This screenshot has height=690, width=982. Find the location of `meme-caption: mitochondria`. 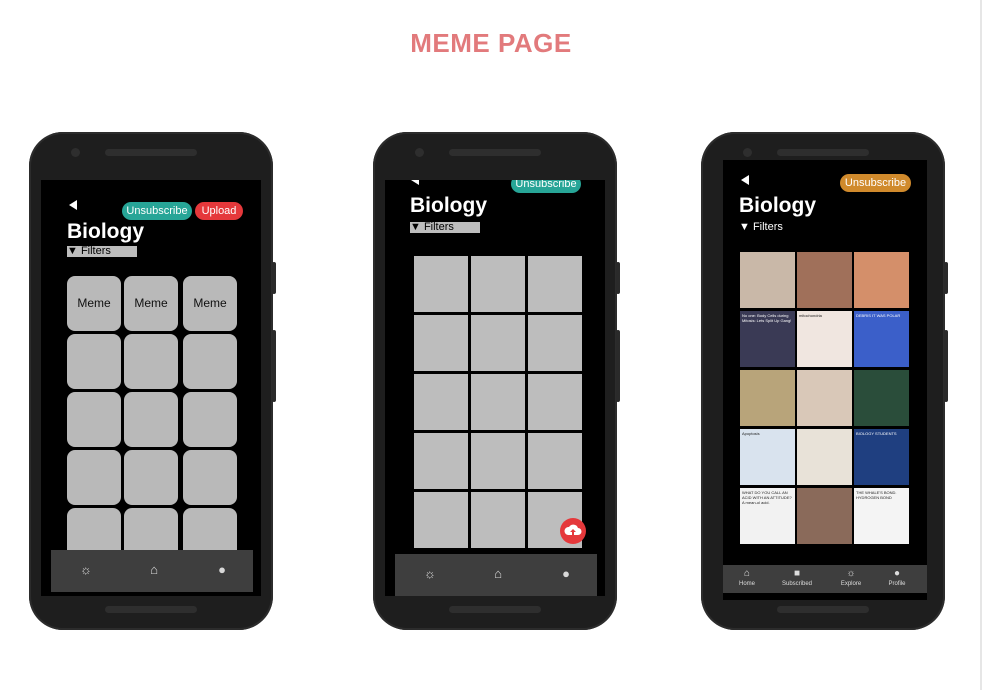

meme-caption: mitochondria is located at coordinates (810, 315).